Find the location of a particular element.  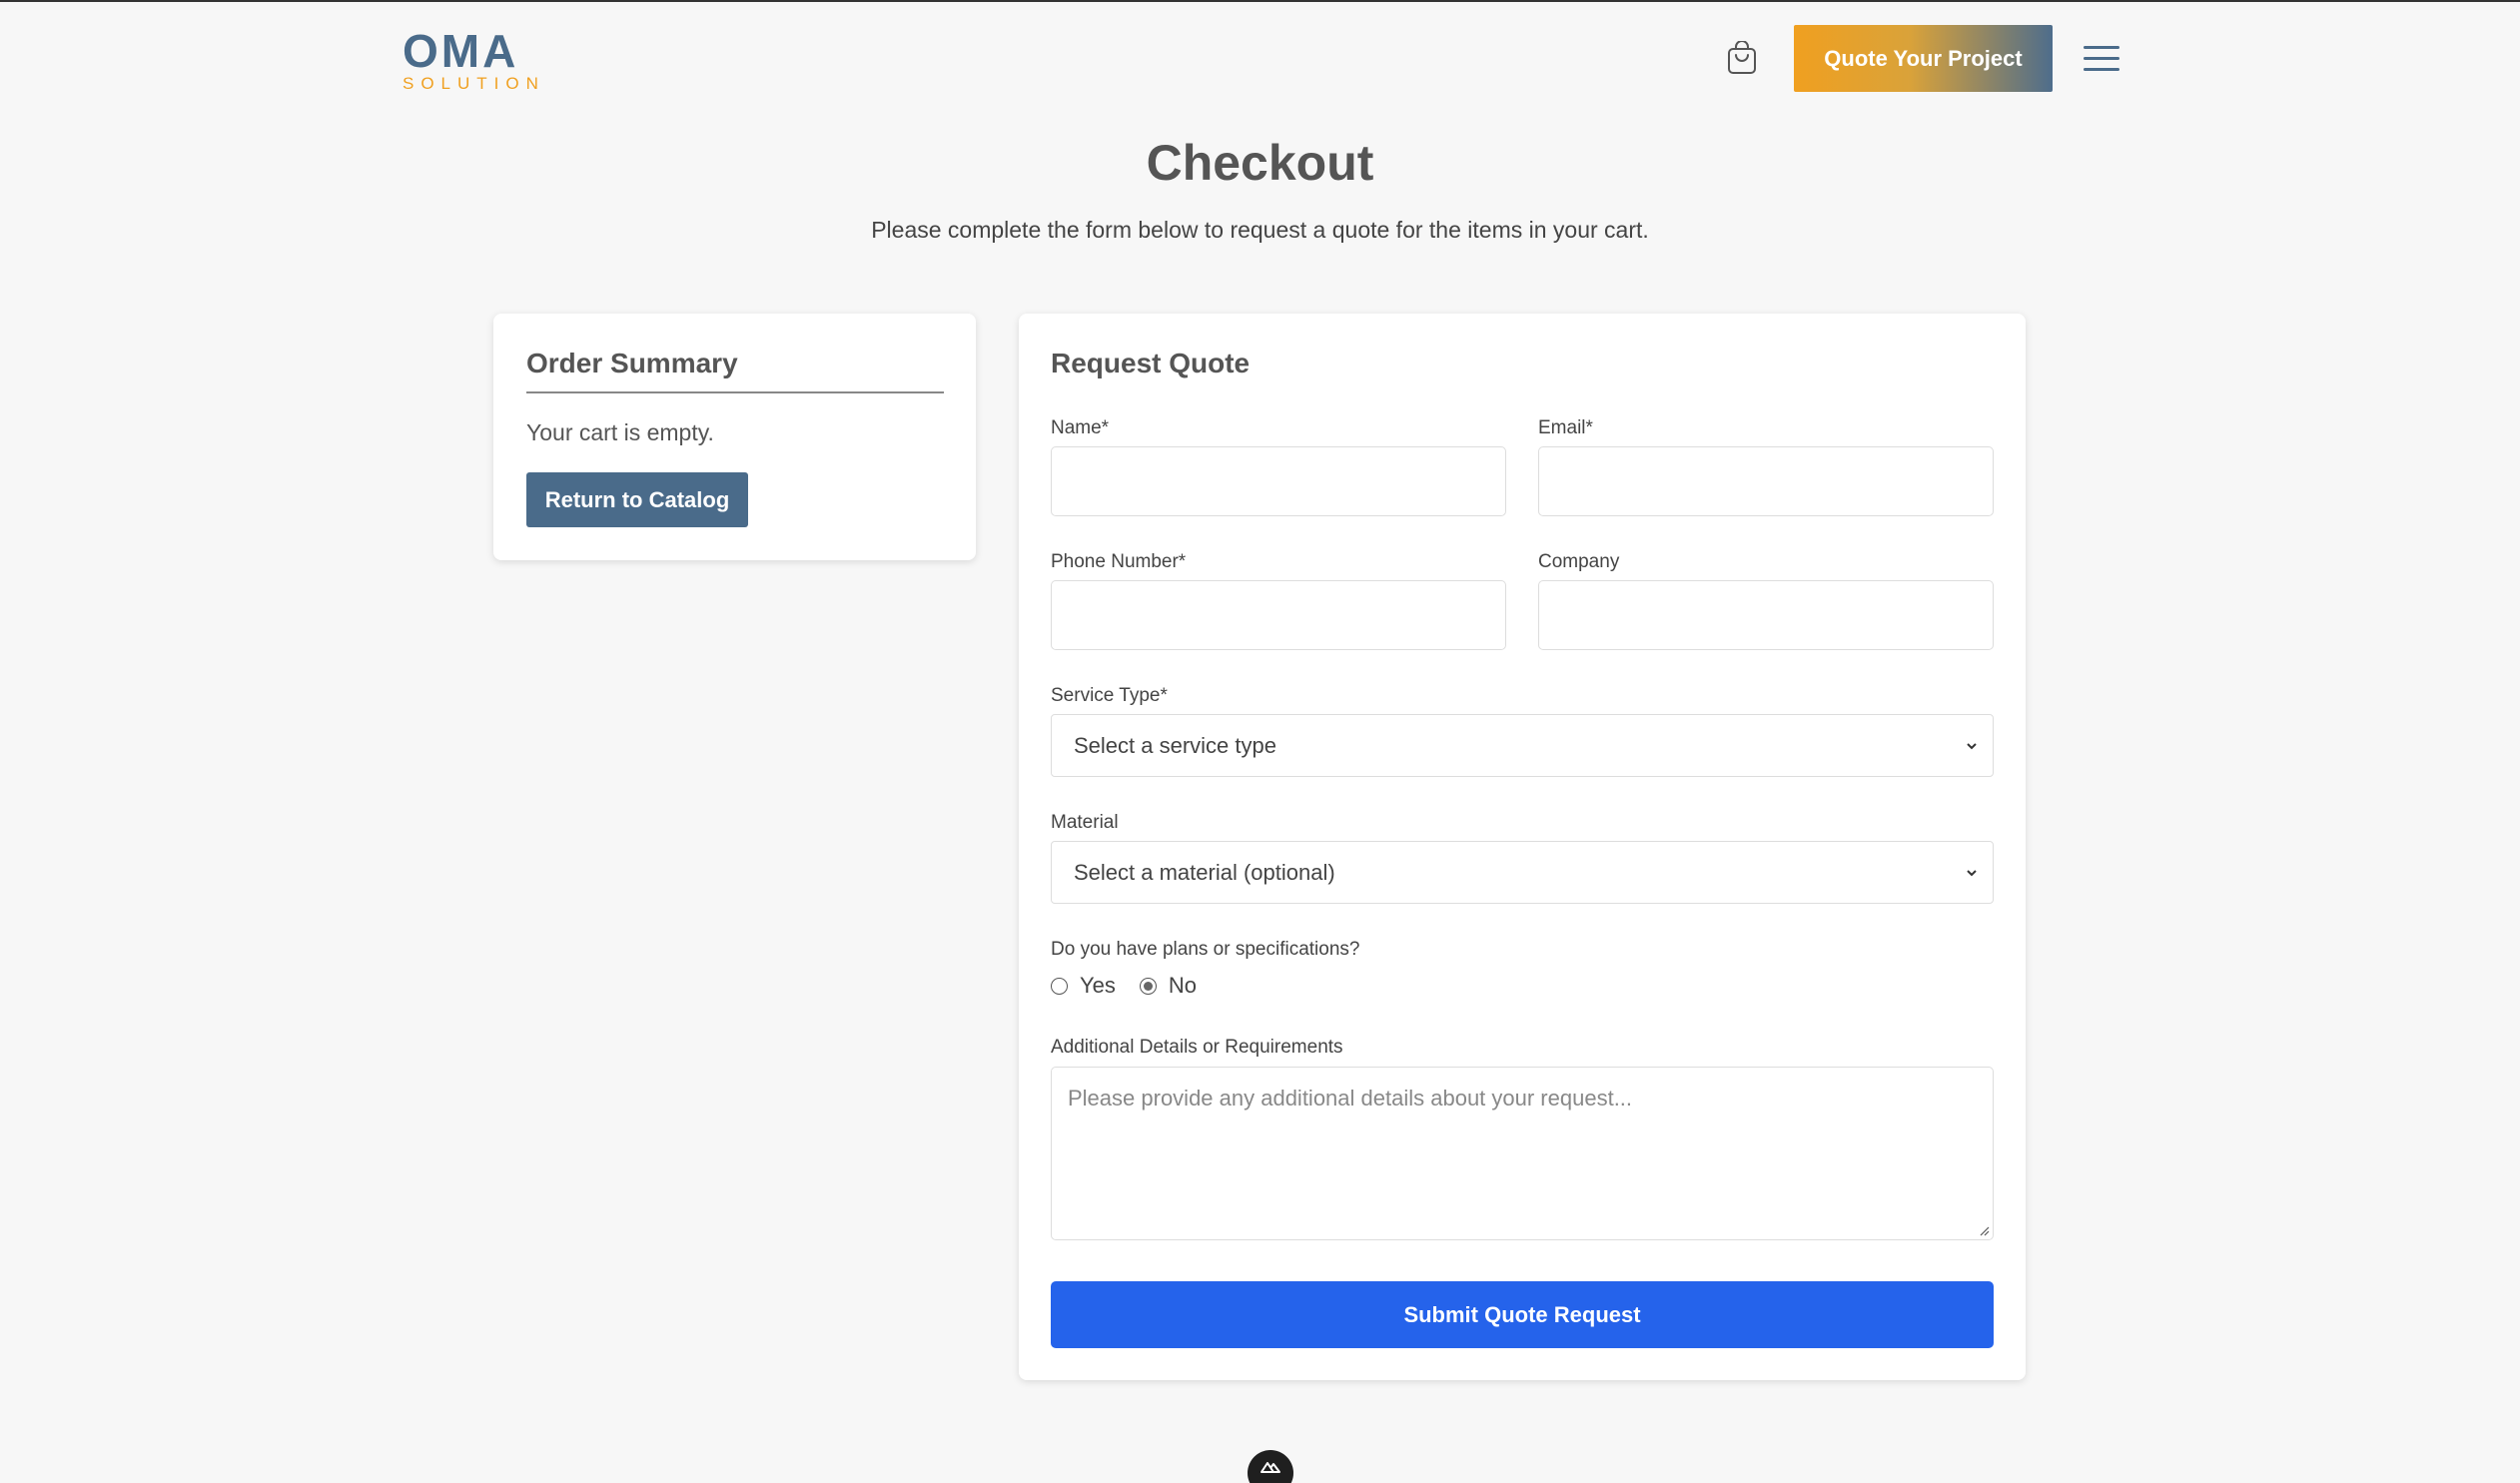

company-label: Company is located at coordinates (1579, 562).